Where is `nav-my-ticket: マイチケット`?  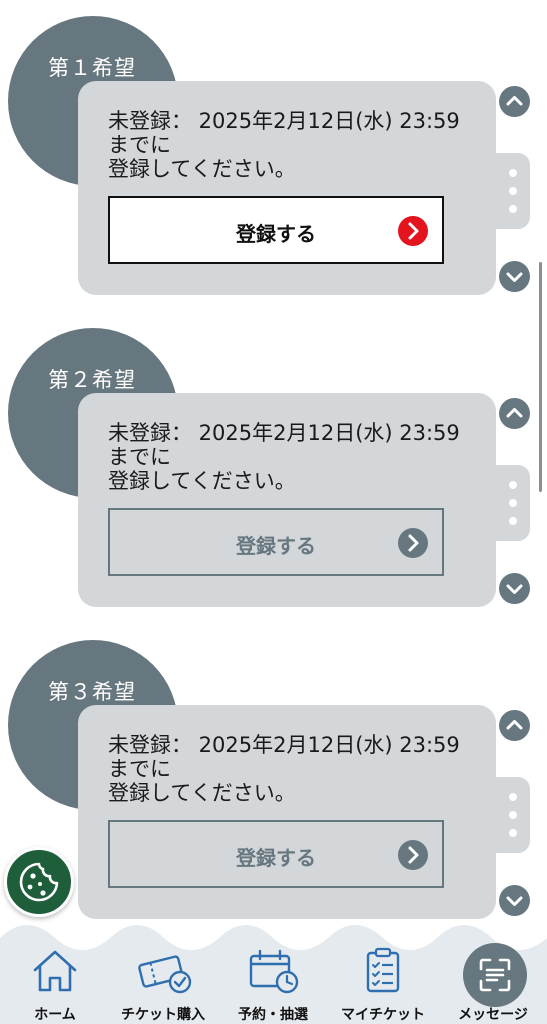
nav-my-ticket: マイチケット is located at coordinates (383, 982).